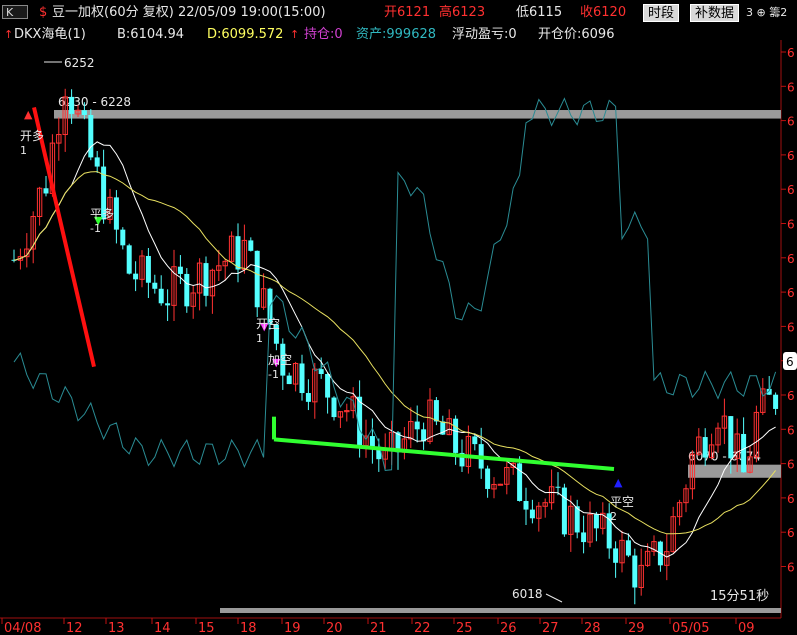 The width and height of the screenshot is (797, 635). What do you see at coordinates (576, 34) in the screenshot?
I see `open-price-value: 开仓价:6096` at bounding box center [576, 34].